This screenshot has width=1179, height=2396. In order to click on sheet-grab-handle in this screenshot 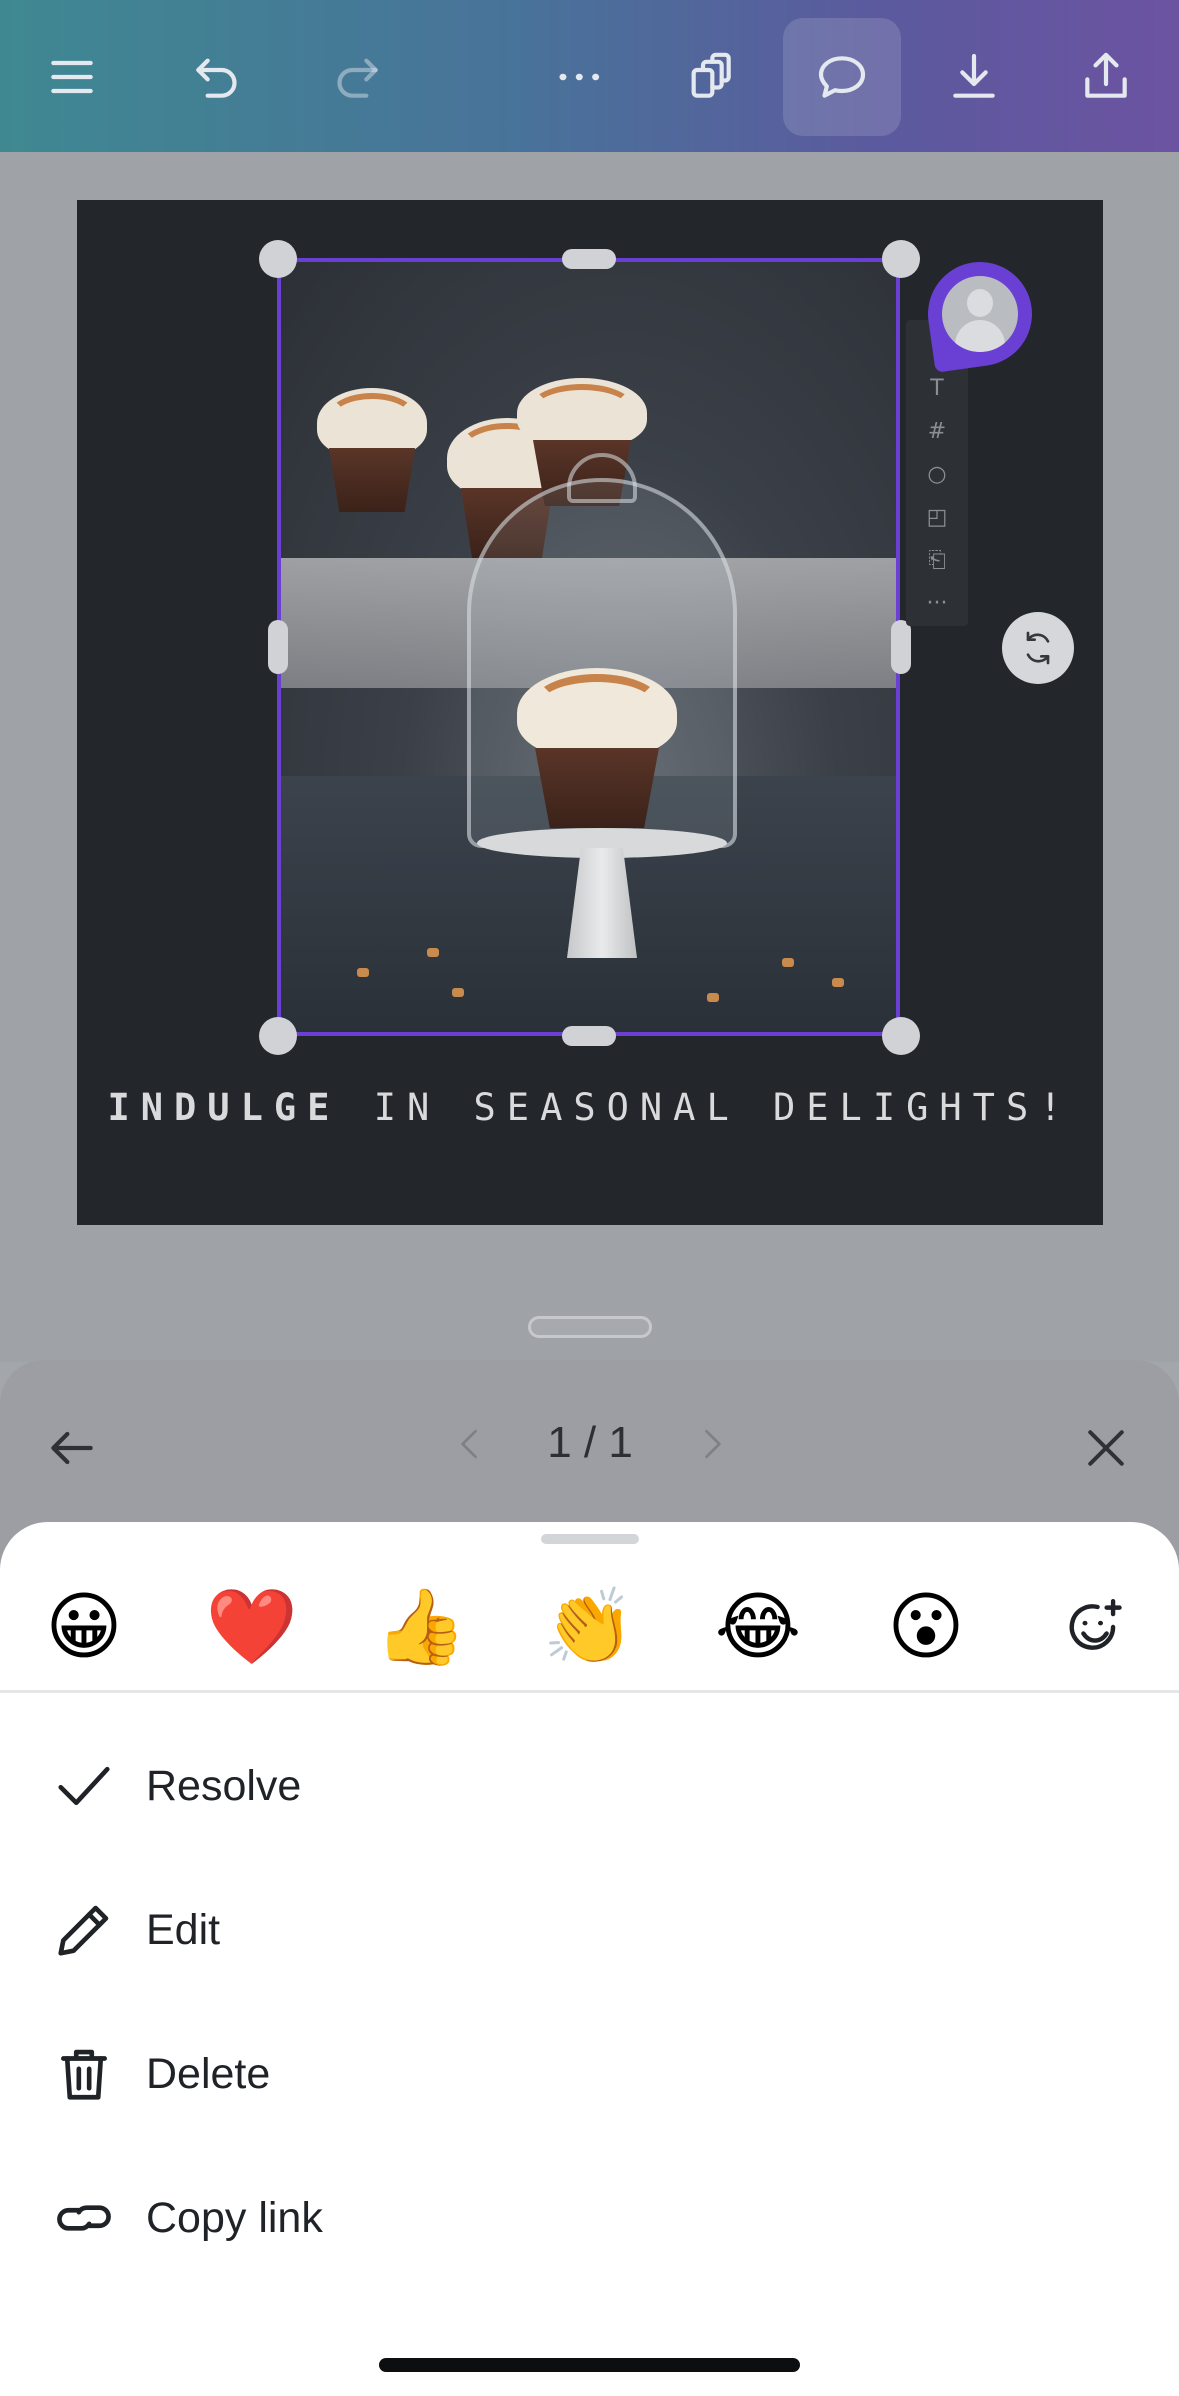, I will do `click(590, 1539)`.